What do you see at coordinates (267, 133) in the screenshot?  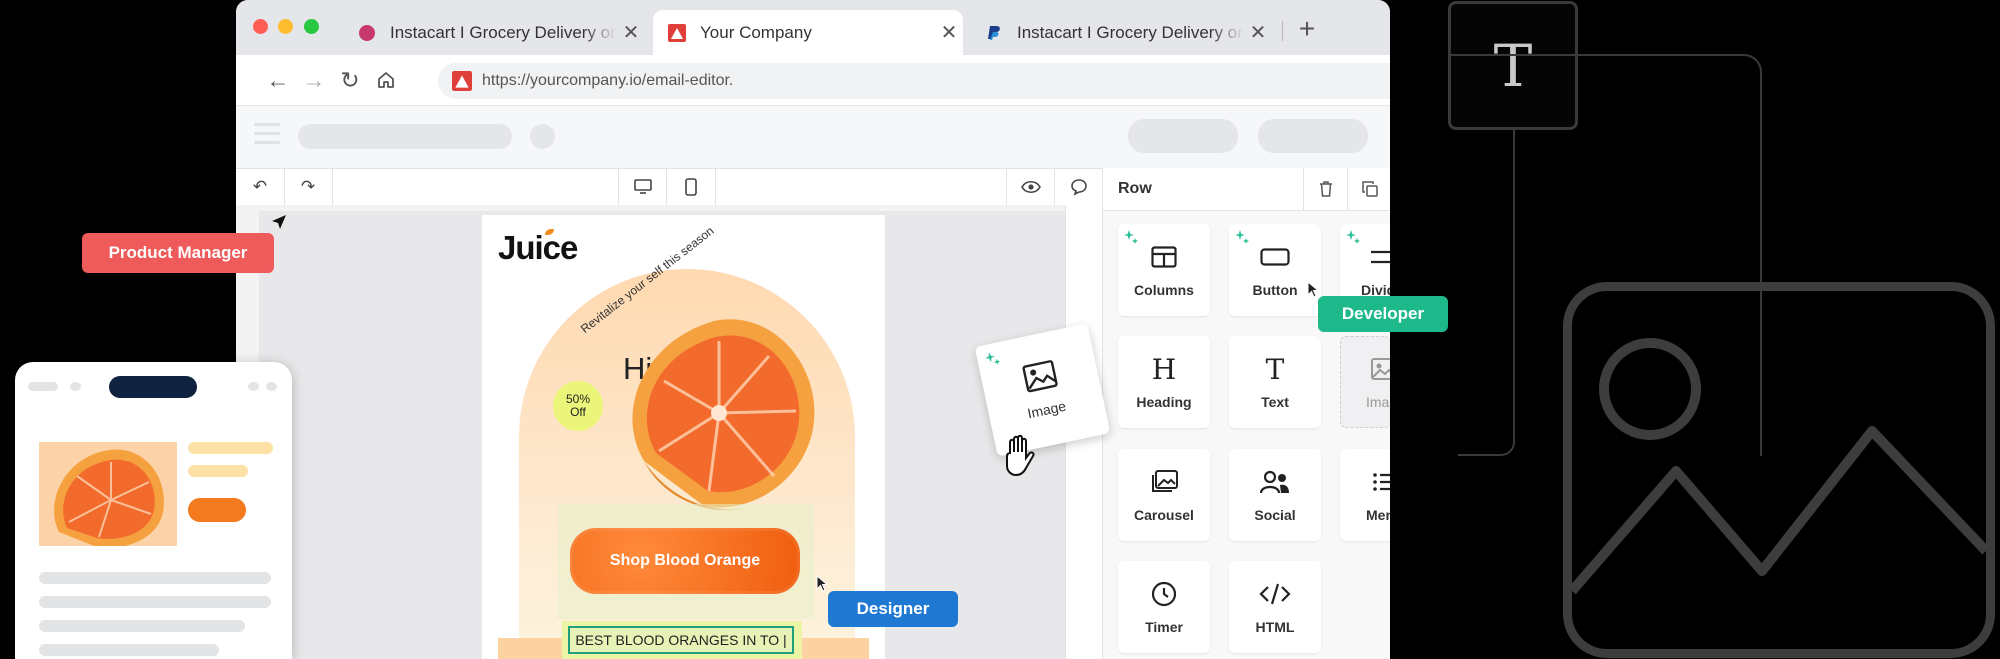 I see `hamburger-menu-icon` at bounding box center [267, 133].